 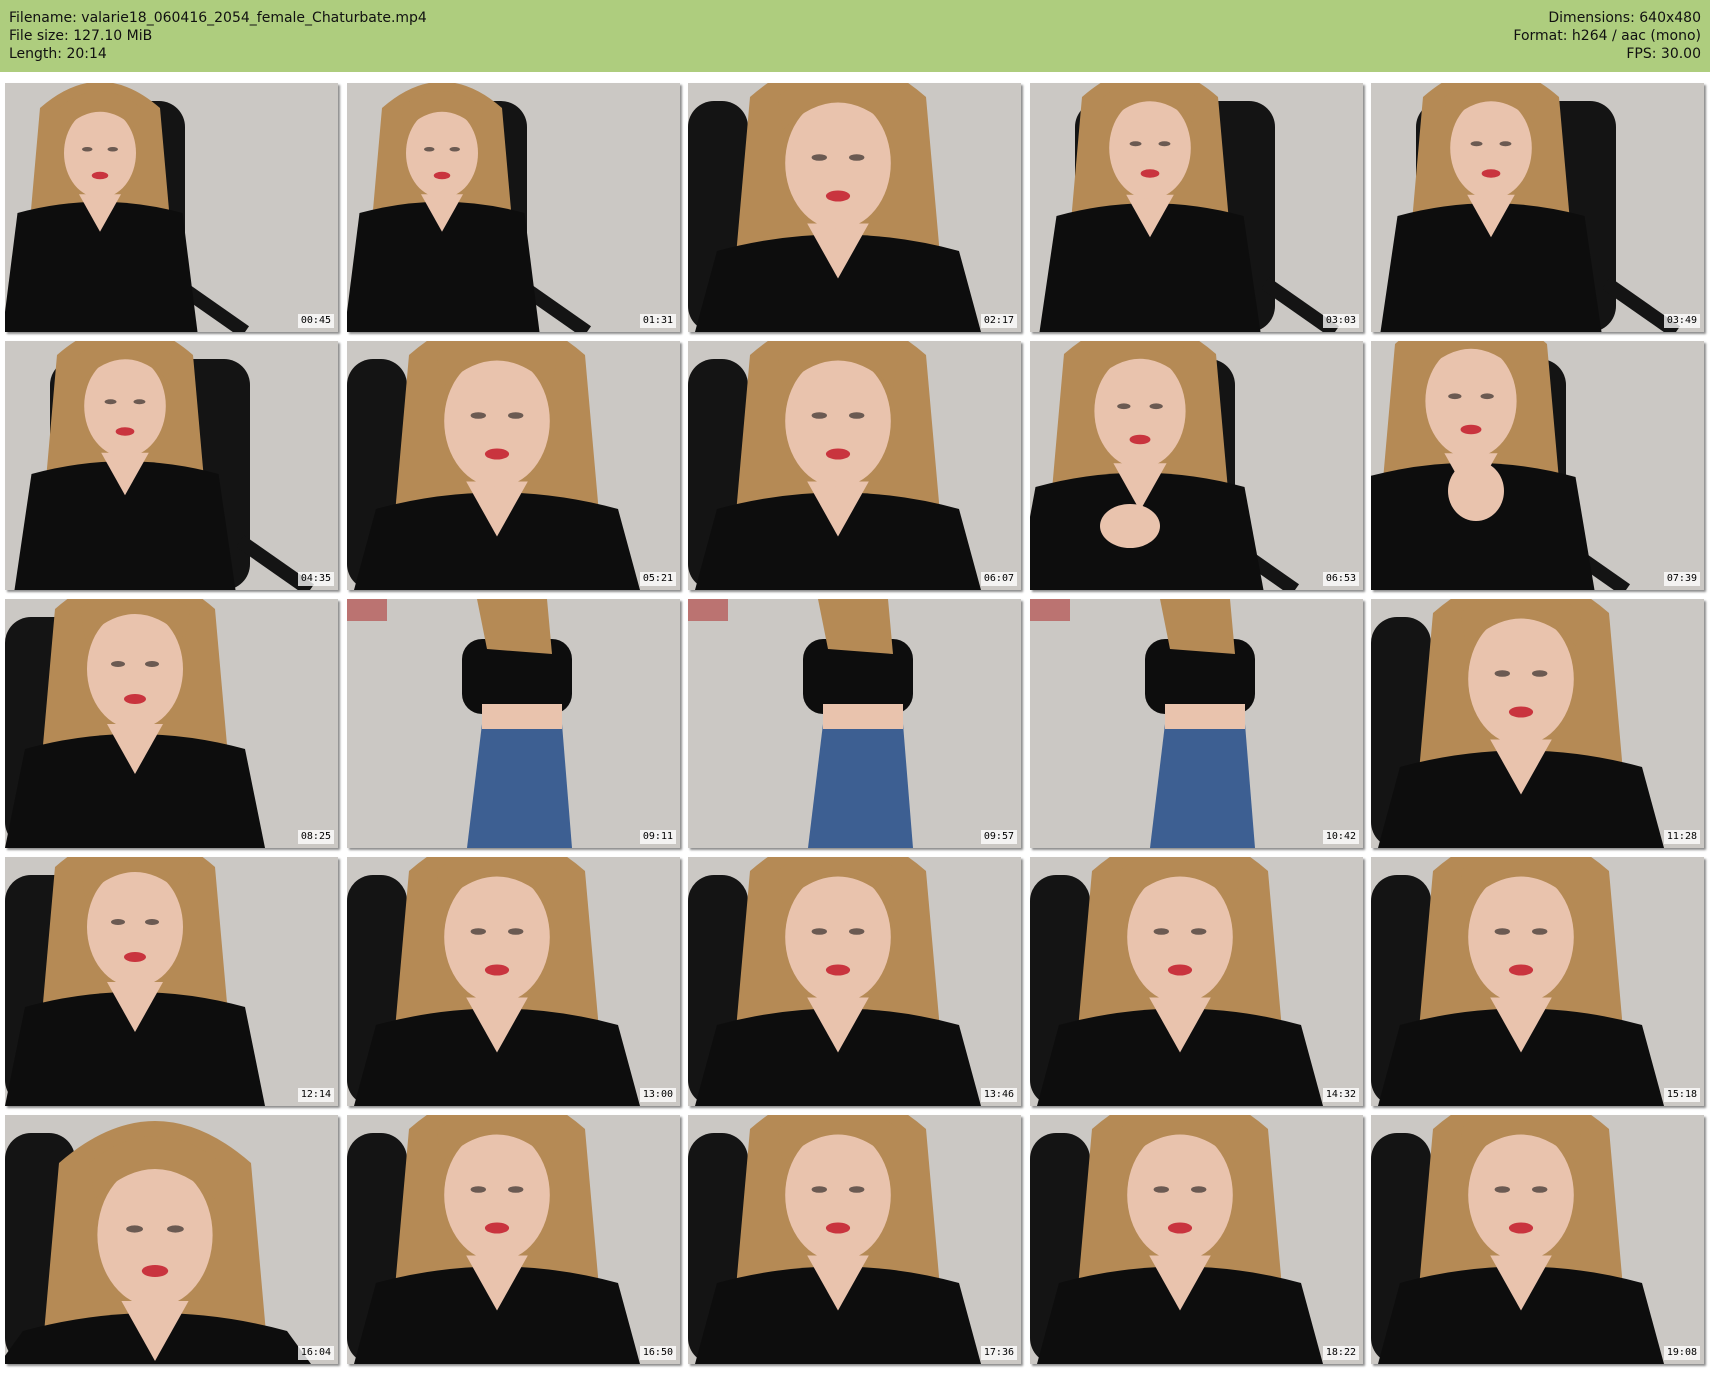 I want to click on fps-label: FPS: 30.00, so click(x=1663, y=54).